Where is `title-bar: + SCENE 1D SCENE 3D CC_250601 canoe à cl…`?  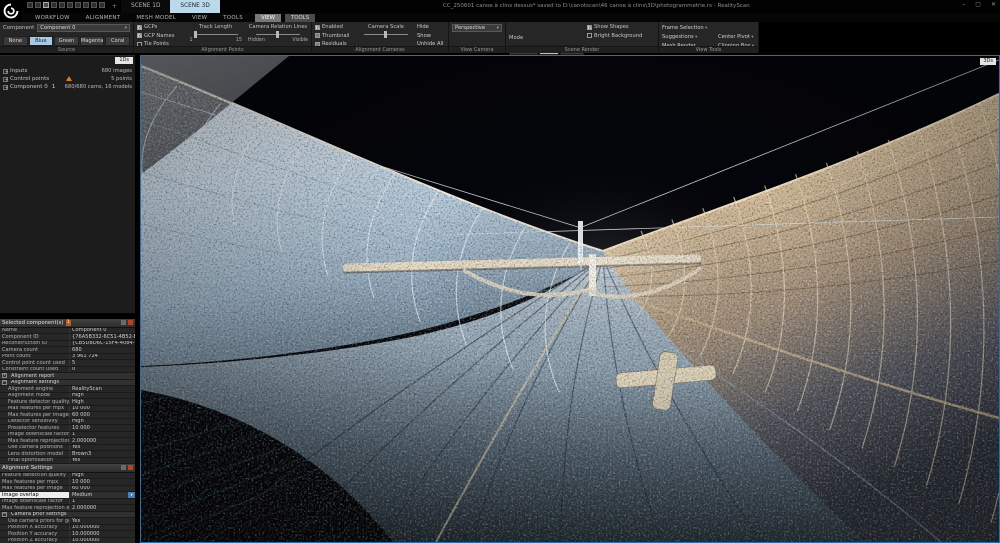
title-bar: + SCENE 1D SCENE 3D CC_250601 canoe à cl… is located at coordinates (500, 11).